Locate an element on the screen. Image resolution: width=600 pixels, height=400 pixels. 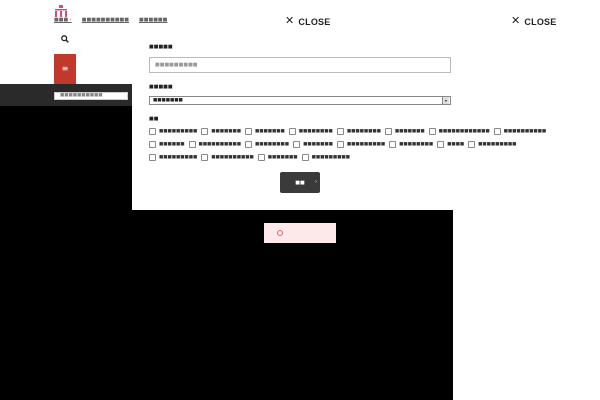
checkbox-option: ■■■■■■■■■■■■ is located at coordinates (459, 131).